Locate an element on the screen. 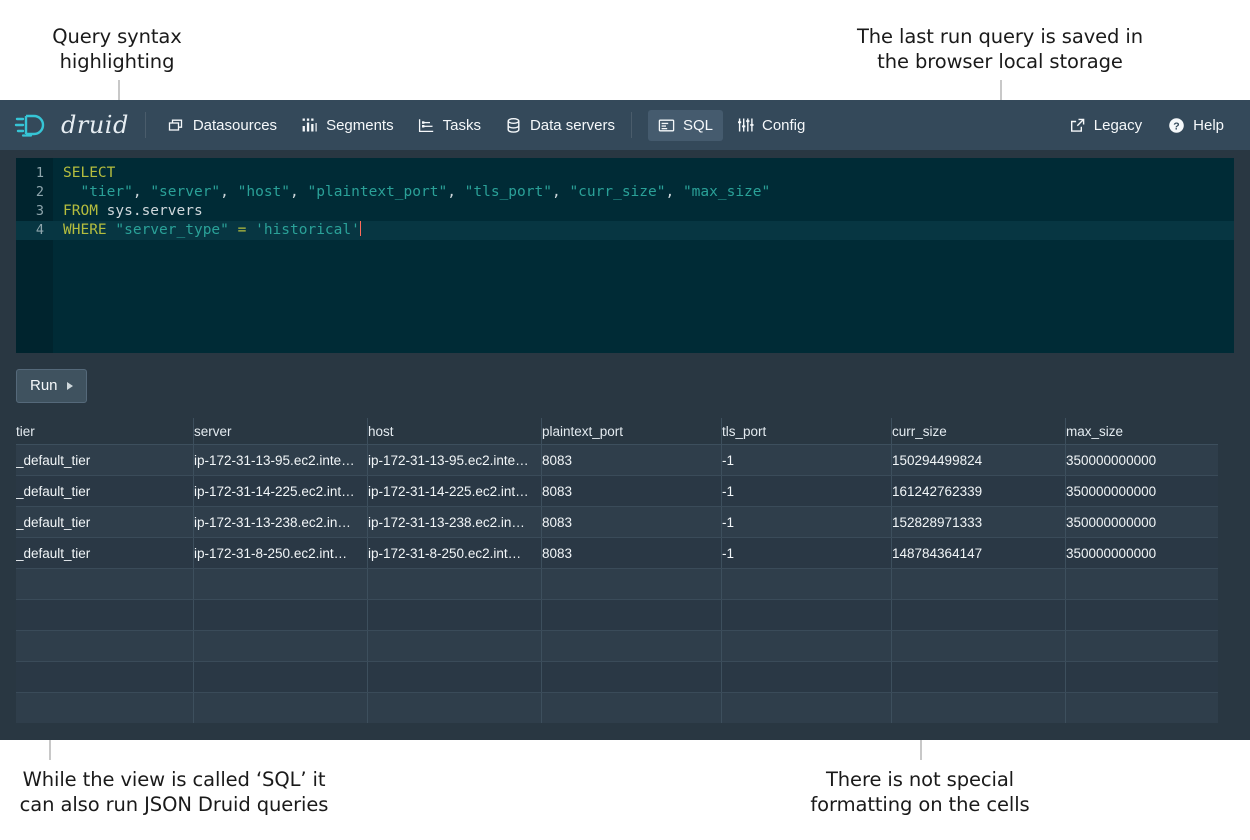 The width and height of the screenshot is (1250, 840). nav-item-config: Config is located at coordinates (771, 125).